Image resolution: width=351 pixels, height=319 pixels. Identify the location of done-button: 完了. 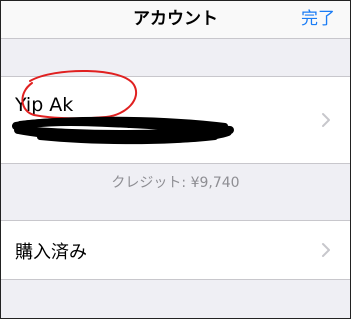
(318, 16).